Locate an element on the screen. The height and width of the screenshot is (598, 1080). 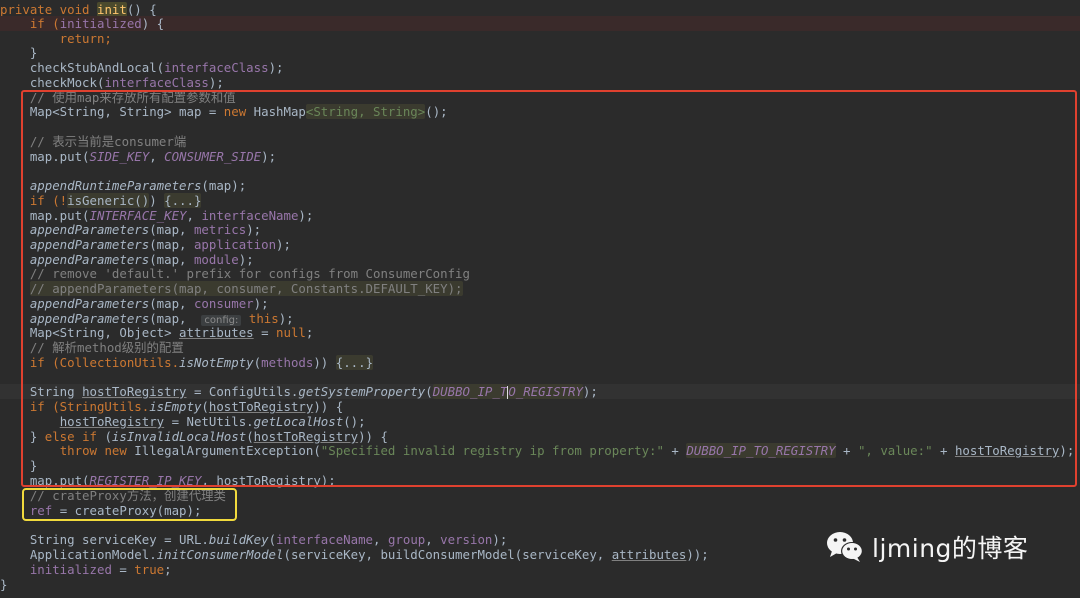
code-line: return; is located at coordinates (540, 38).